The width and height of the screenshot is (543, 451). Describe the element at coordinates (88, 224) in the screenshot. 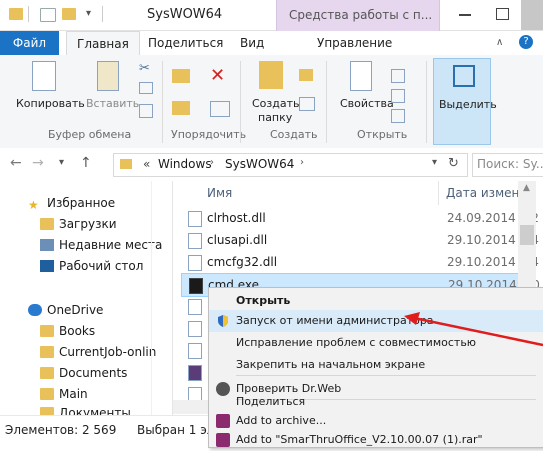

I see `nav-item-label: Загрузки` at that location.